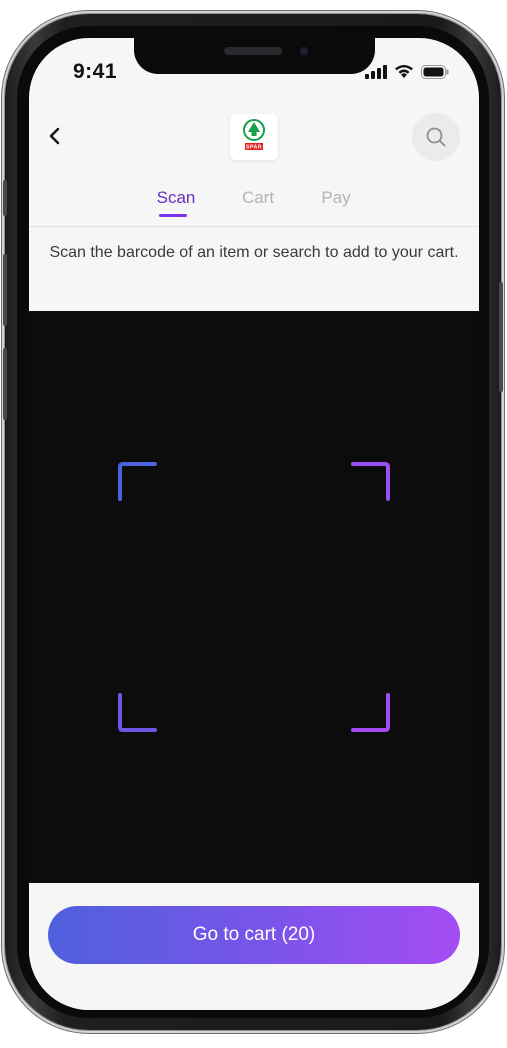 The width and height of the screenshot is (507, 1048). I want to click on scan-frame-corner-bottom-left, so click(137, 712).